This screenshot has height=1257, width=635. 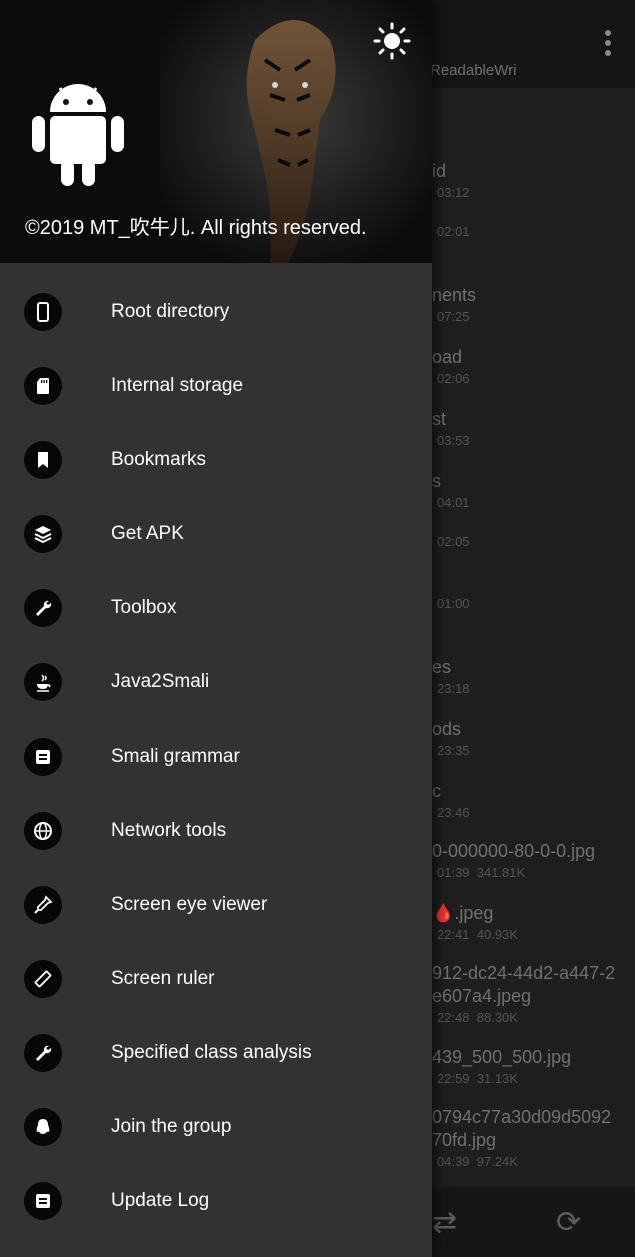 What do you see at coordinates (453, 378) in the screenshot?
I see `file-meta: 02:06` at bounding box center [453, 378].